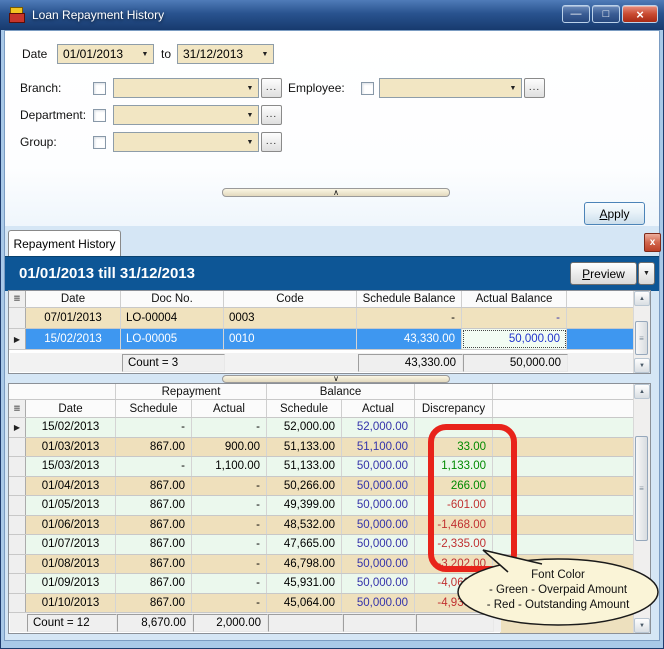  I want to click on branch-select: ▼, so click(186, 88).